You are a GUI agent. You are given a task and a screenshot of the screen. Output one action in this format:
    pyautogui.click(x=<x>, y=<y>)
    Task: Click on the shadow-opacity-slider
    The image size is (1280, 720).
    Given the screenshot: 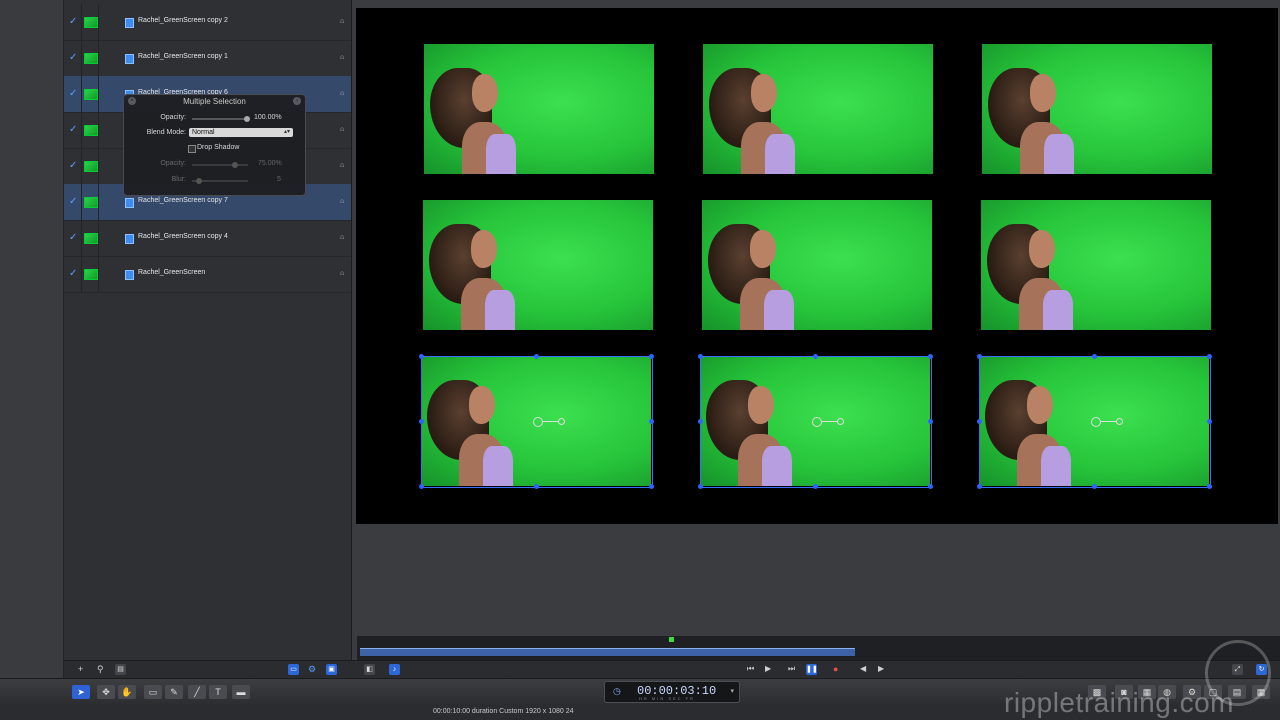 What is the action you would take?
    pyautogui.click(x=220, y=165)
    